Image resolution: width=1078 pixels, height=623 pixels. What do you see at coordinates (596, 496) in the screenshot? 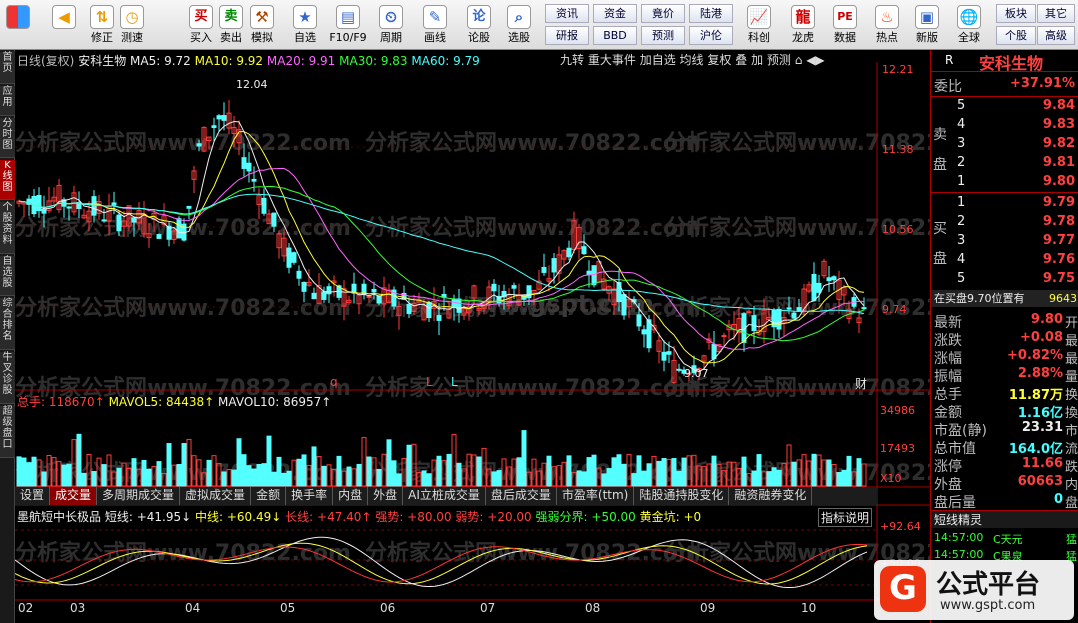
I see `tab-pe-ttm: 市盈率(ttm)` at bounding box center [596, 496].